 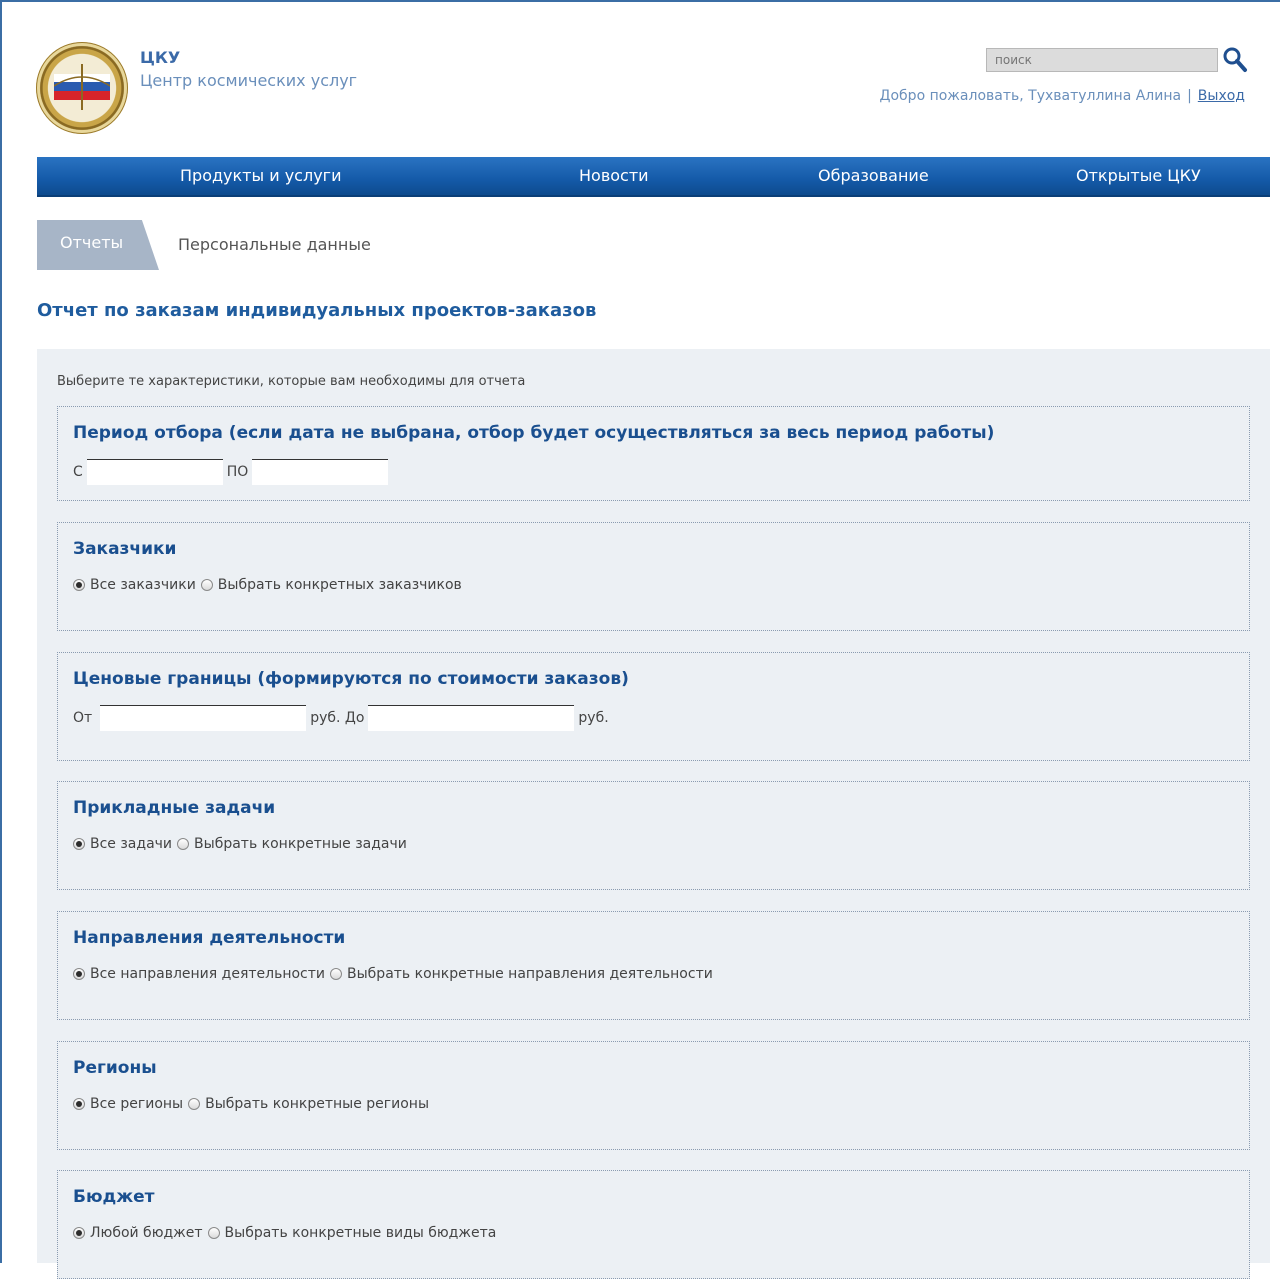 I want to click on price-from-label: От, so click(x=83, y=718).